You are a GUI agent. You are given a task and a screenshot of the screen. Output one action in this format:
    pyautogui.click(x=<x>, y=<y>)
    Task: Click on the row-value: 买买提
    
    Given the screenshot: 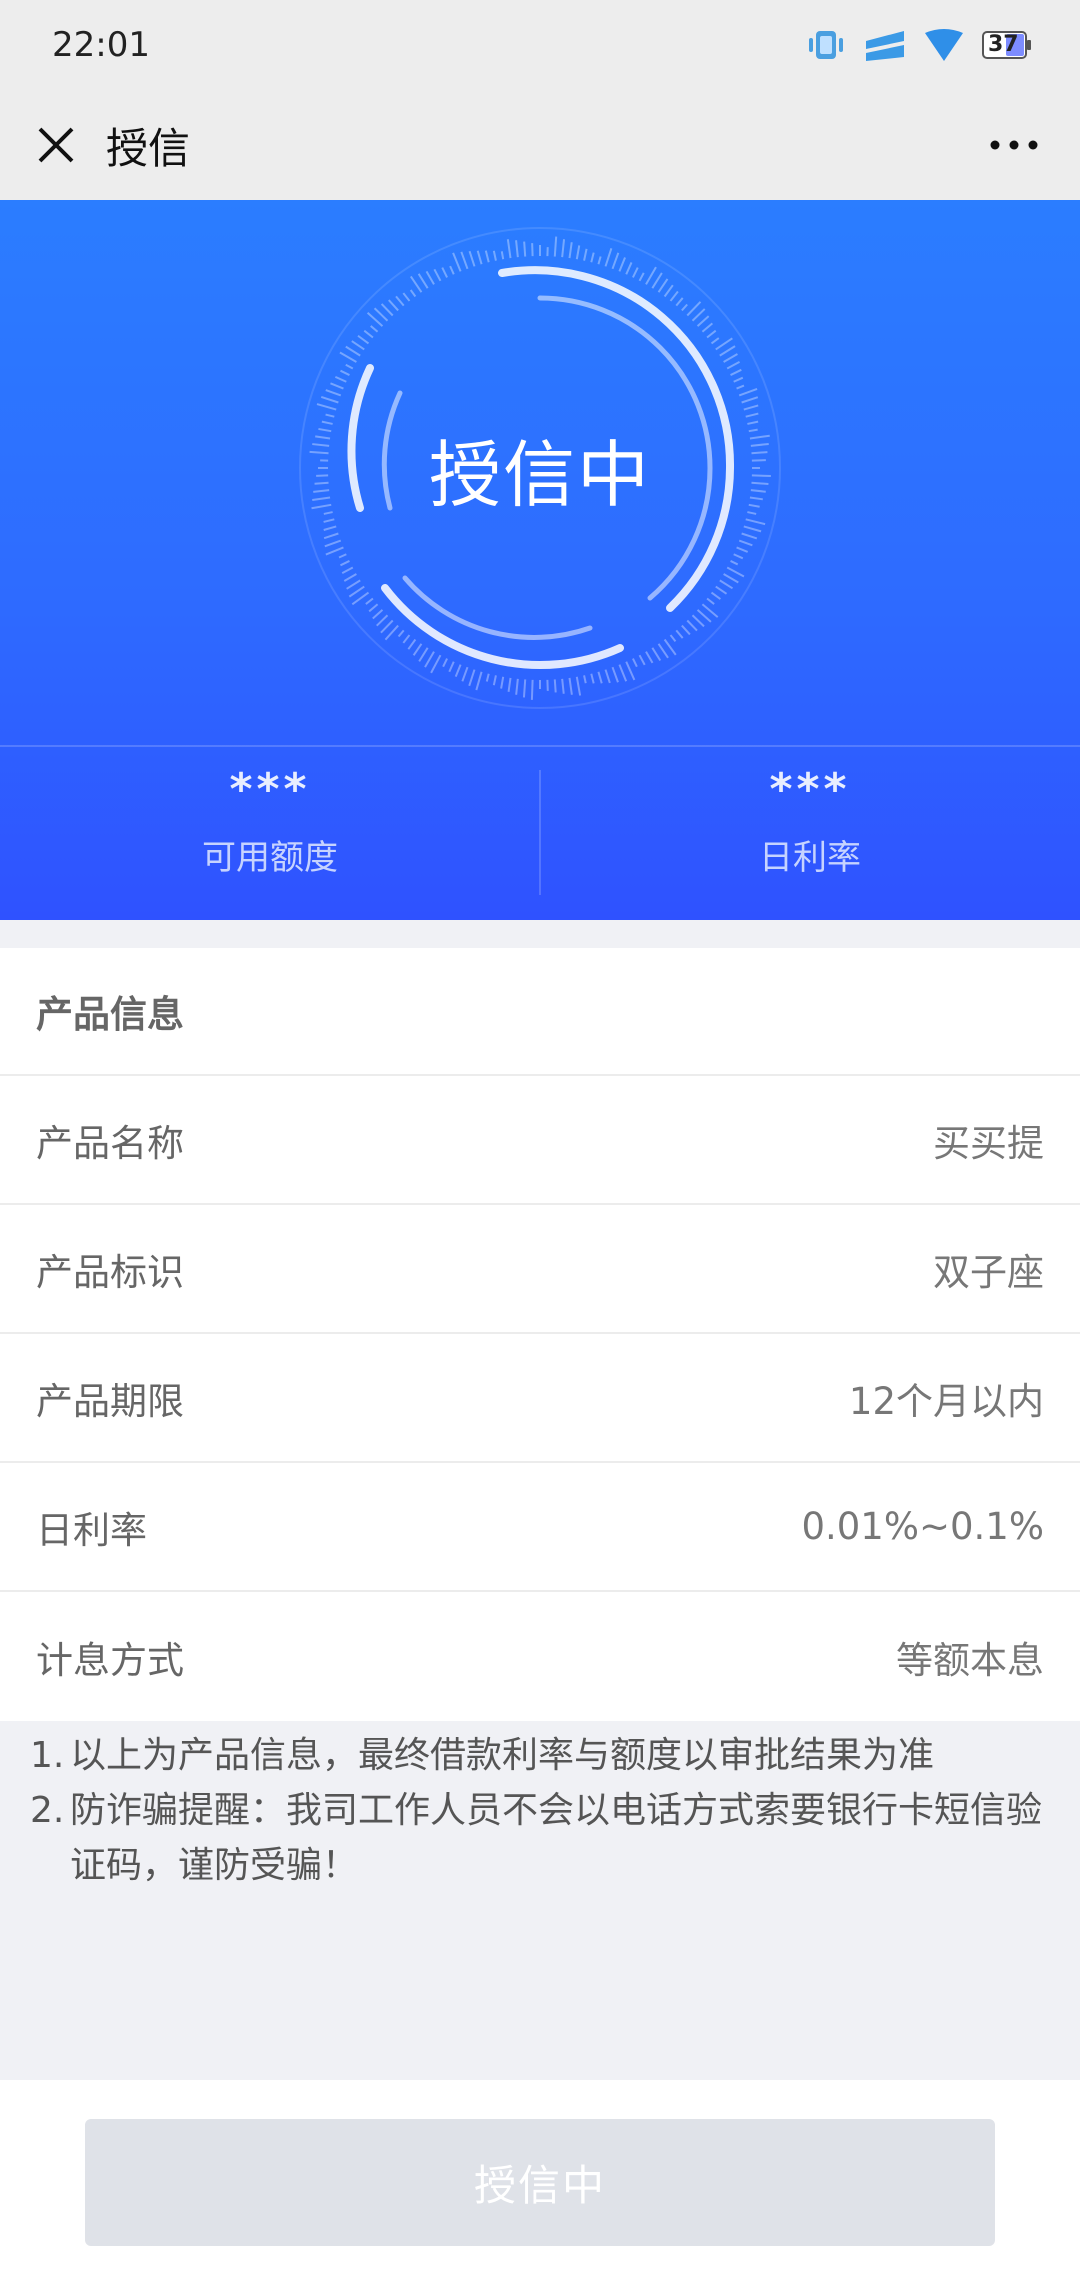 What is the action you would take?
    pyautogui.click(x=988, y=1143)
    